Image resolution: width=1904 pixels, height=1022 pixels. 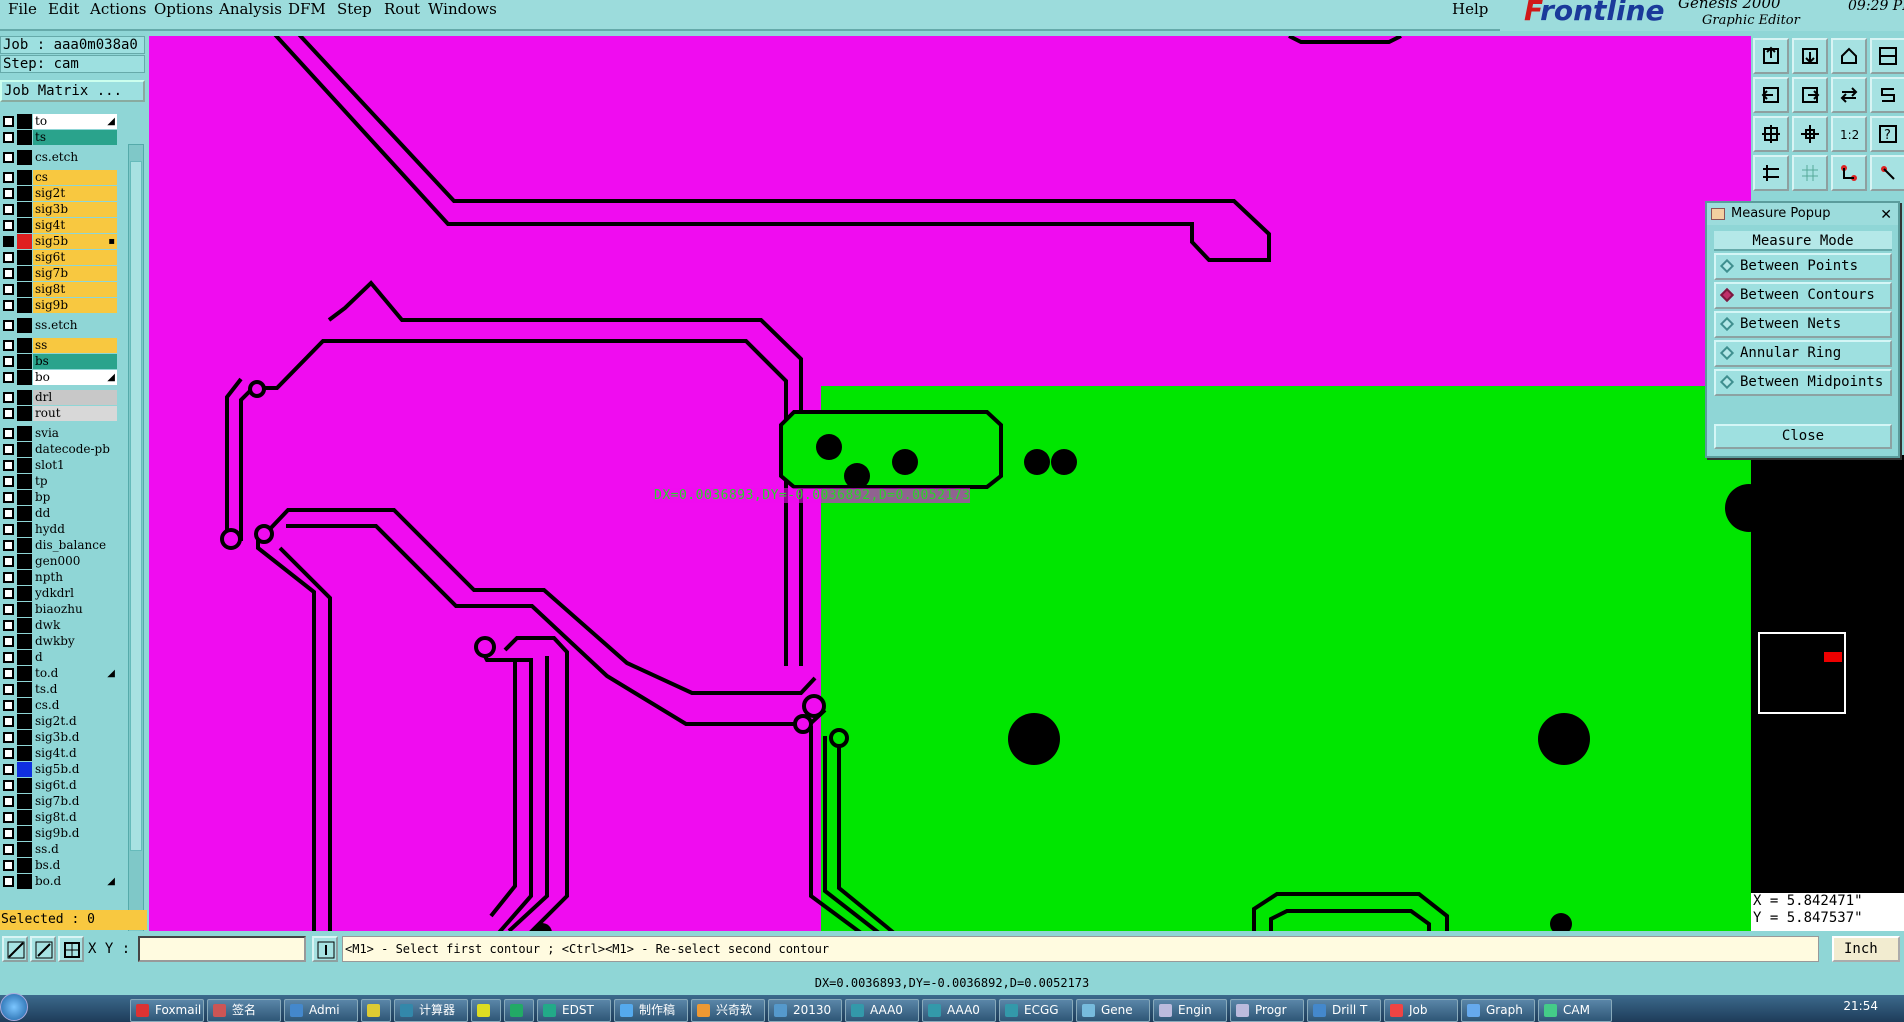 What do you see at coordinates (75, 881) in the screenshot?
I see `layer-name: bo.d ◢` at bounding box center [75, 881].